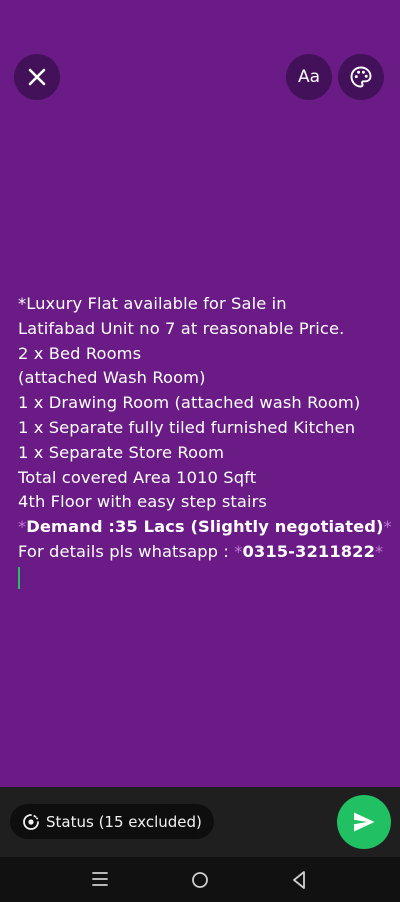 Image resolution: width=400 pixels, height=902 pixels. Describe the element at coordinates (142, 502) in the screenshot. I see `text-line: 4th Floor with easy step stairs` at that location.